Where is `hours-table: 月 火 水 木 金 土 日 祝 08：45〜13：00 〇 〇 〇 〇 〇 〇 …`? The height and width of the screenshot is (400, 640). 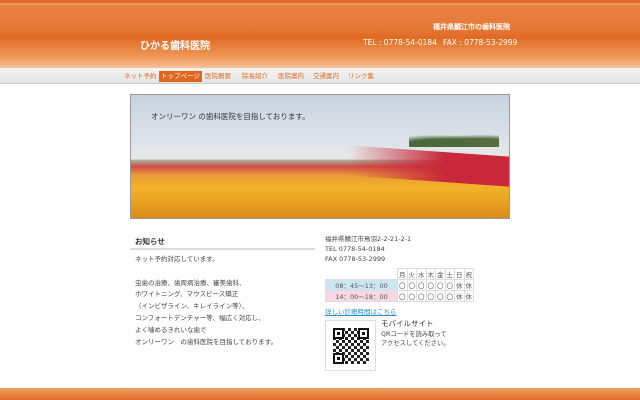
hours-table: 月 火 水 木 金 土 日 祝 08：45〜13：00 〇 〇 〇 〇 〇 〇 … is located at coordinates (399, 285).